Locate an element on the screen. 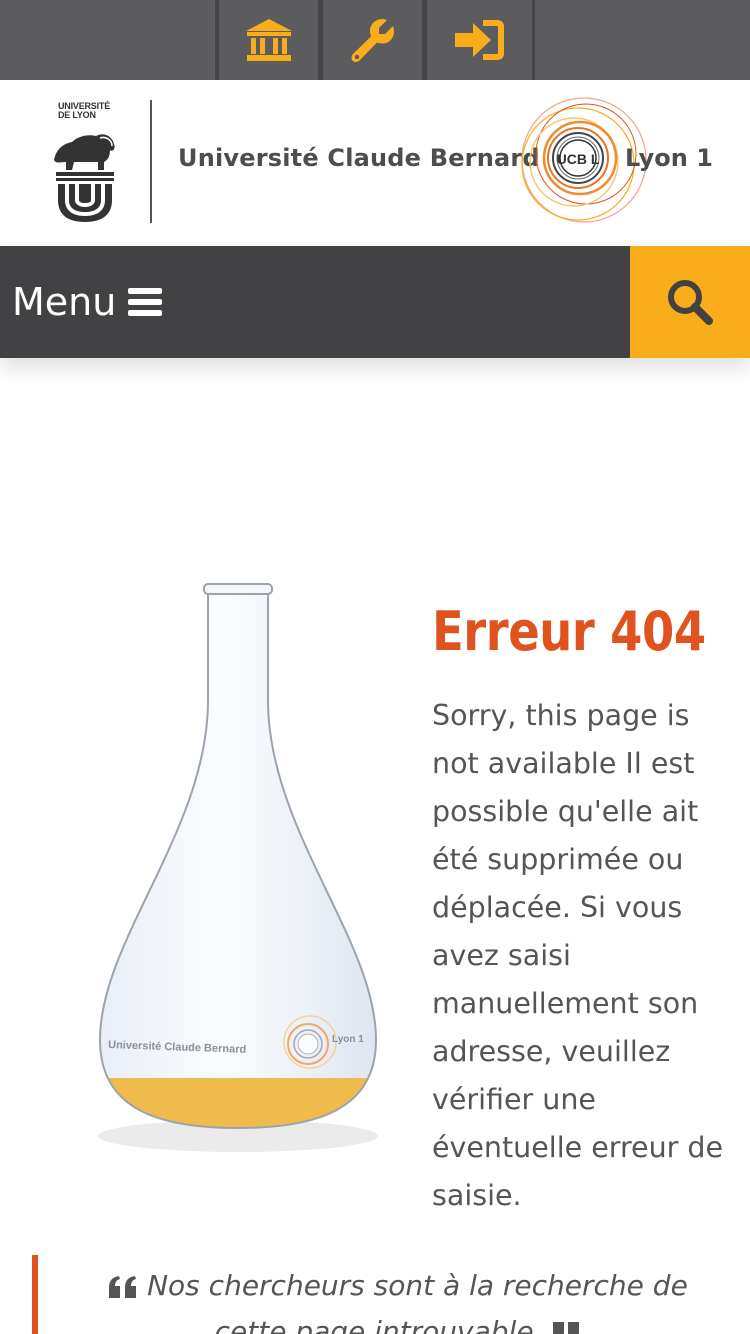 This screenshot has height=1334, width=750. sign-in-button is located at coordinates (479, 40).